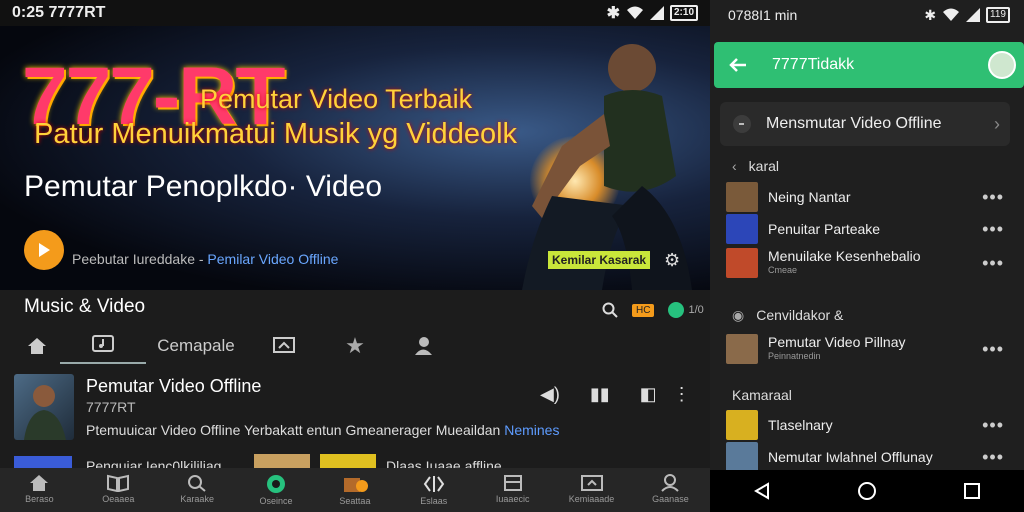  Describe the element at coordinates (140, 259) in the screenshot. I see `hero-footer-prefix: Peebutar Iureddake -` at that location.